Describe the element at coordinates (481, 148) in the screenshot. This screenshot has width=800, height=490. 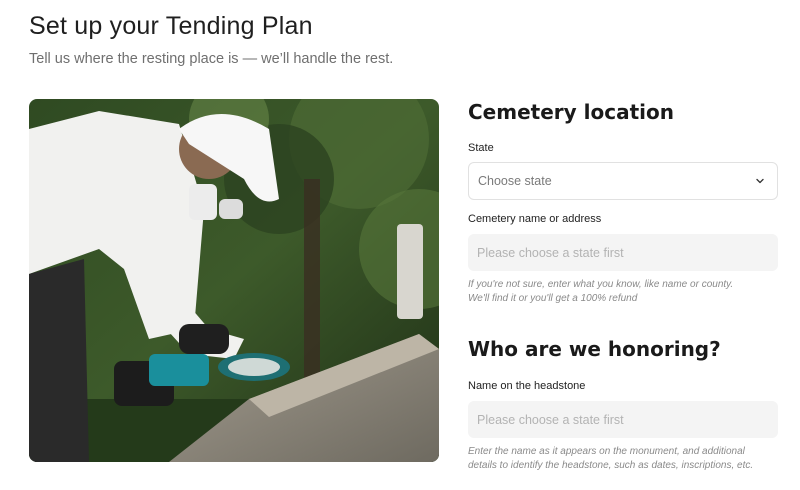
I see `state-label: State` at that location.